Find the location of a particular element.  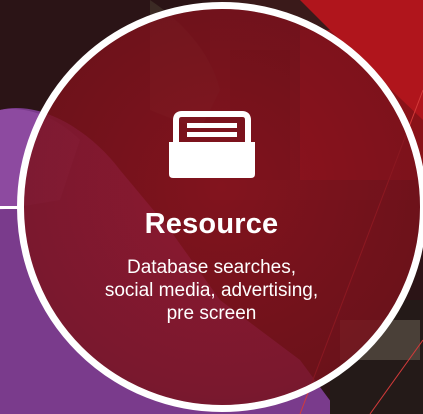

inbox-tray-icon is located at coordinates (212, 144).